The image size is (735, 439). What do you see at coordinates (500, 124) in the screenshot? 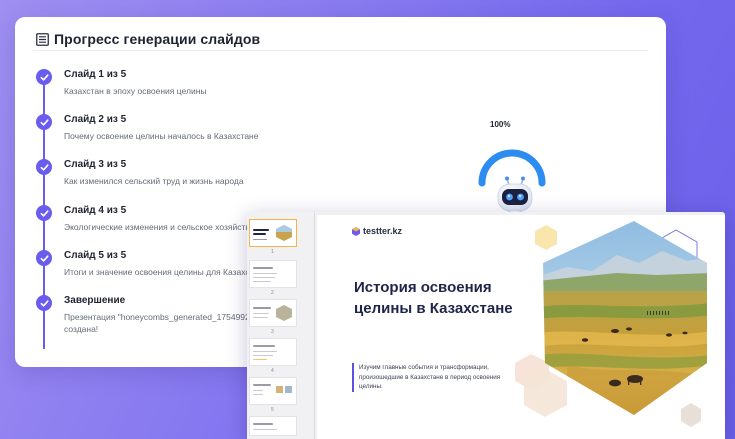
I see `progress-percent-label: 100%` at bounding box center [500, 124].